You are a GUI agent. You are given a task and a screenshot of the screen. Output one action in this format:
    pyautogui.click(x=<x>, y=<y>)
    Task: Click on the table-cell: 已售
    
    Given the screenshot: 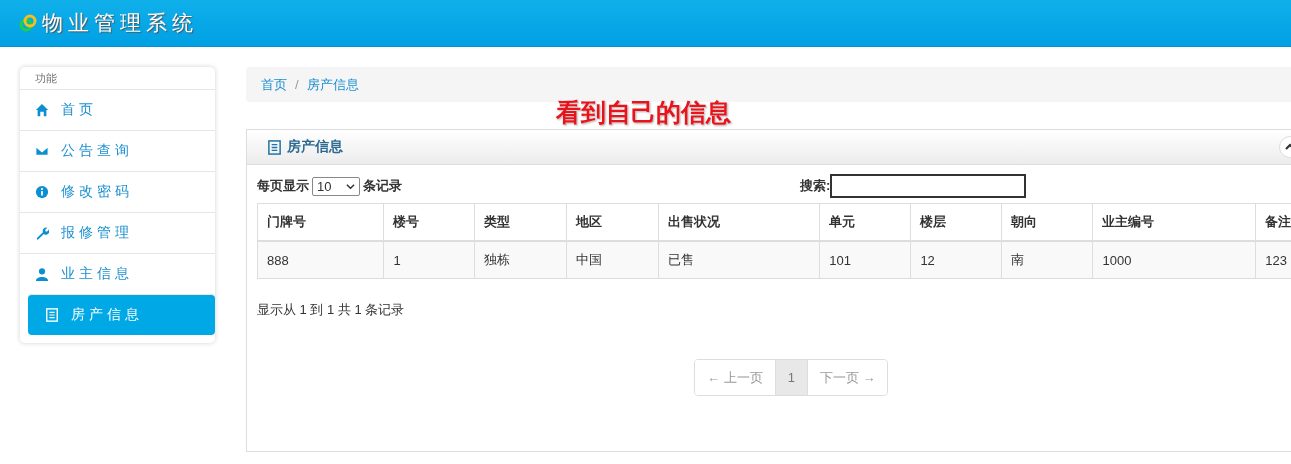 What is the action you would take?
    pyautogui.click(x=739, y=260)
    